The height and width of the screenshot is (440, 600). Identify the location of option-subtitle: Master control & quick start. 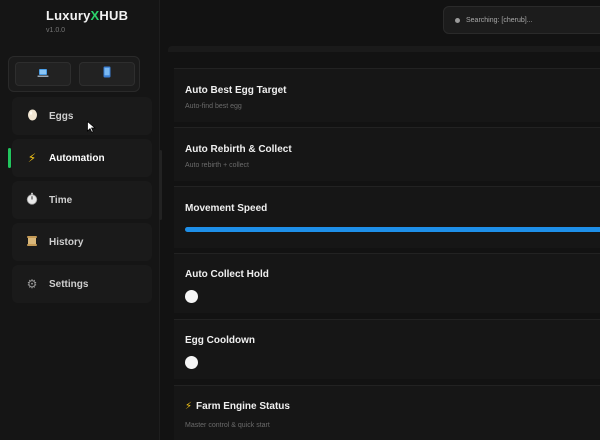
(227, 425).